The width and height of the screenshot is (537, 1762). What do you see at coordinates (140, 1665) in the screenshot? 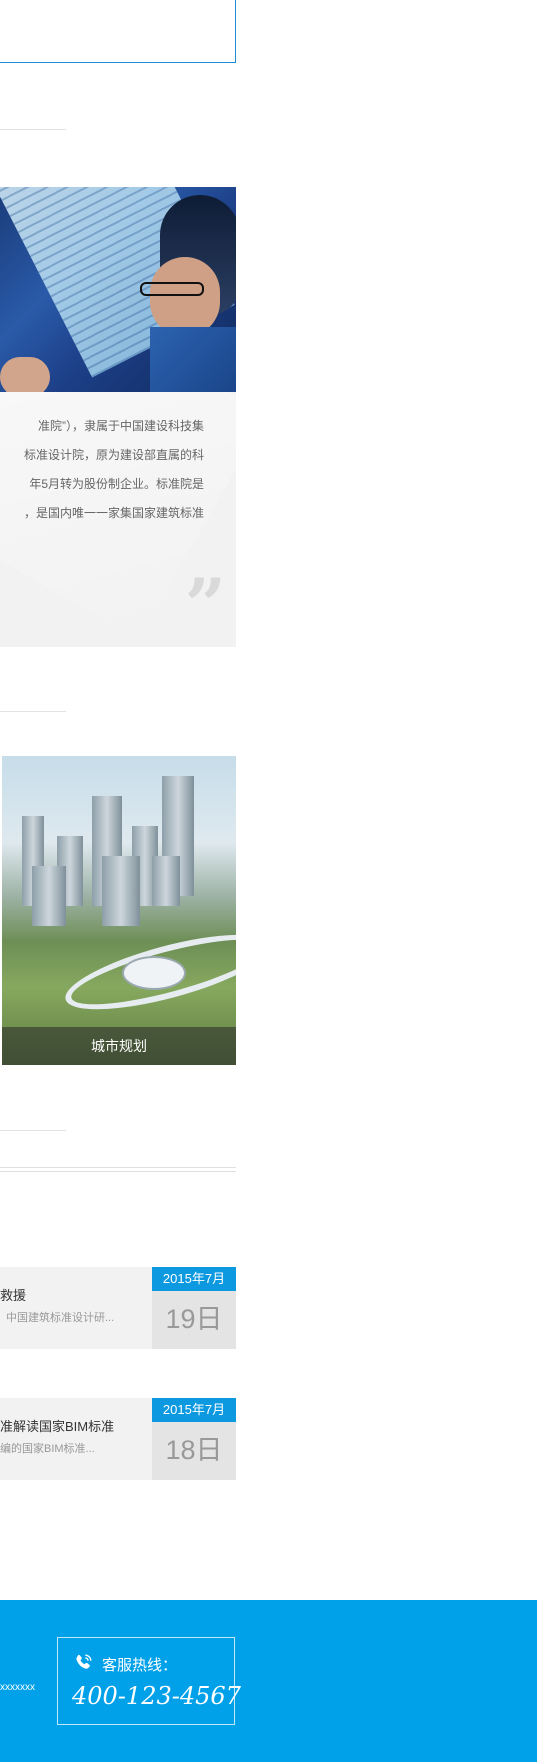
I see `hotline-label: 客服热线：` at bounding box center [140, 1665].